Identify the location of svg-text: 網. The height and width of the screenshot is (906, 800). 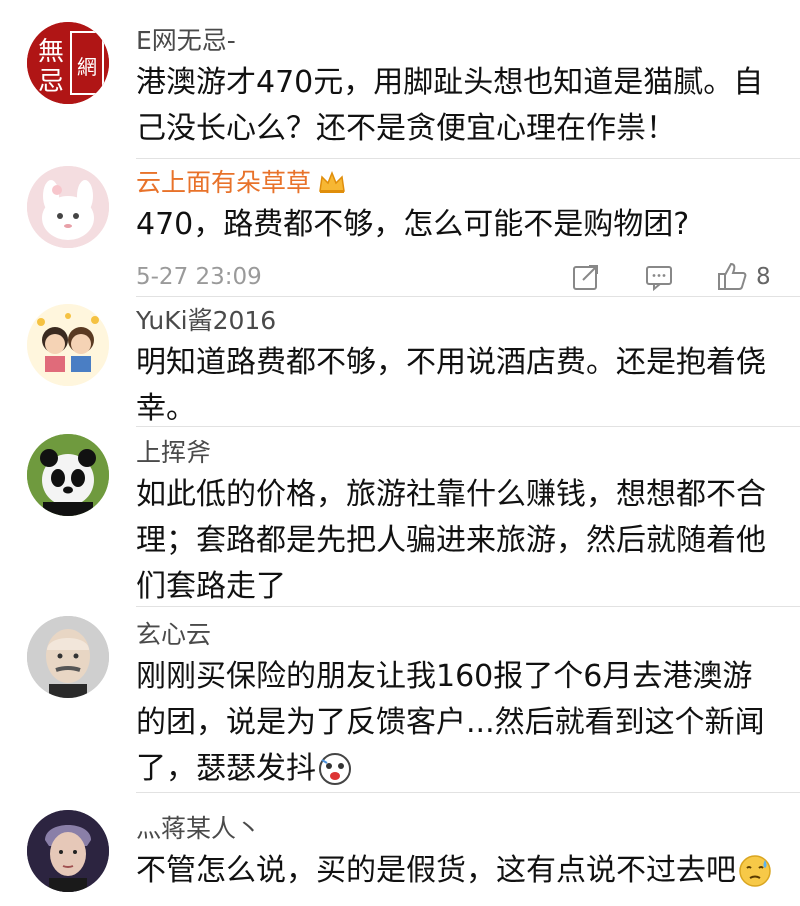
(87, 67).